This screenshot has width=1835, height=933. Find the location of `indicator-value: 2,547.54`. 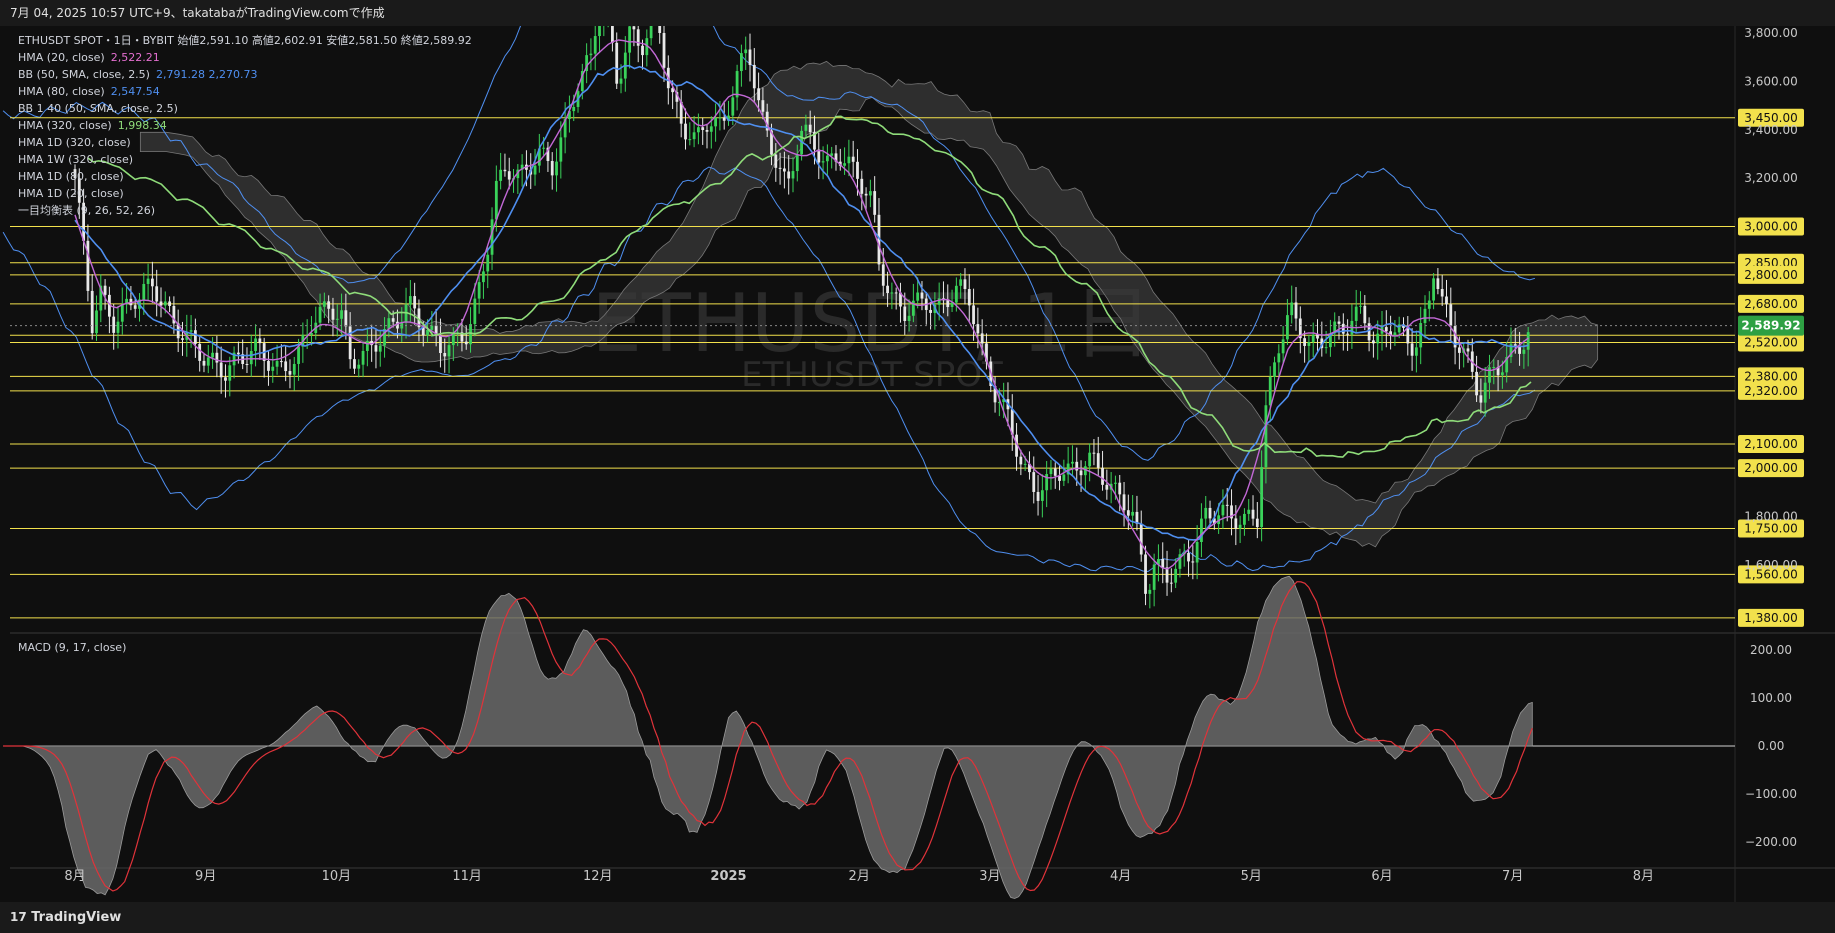

indicator-value: 2,547.54 is located at coordinates (135, 91).